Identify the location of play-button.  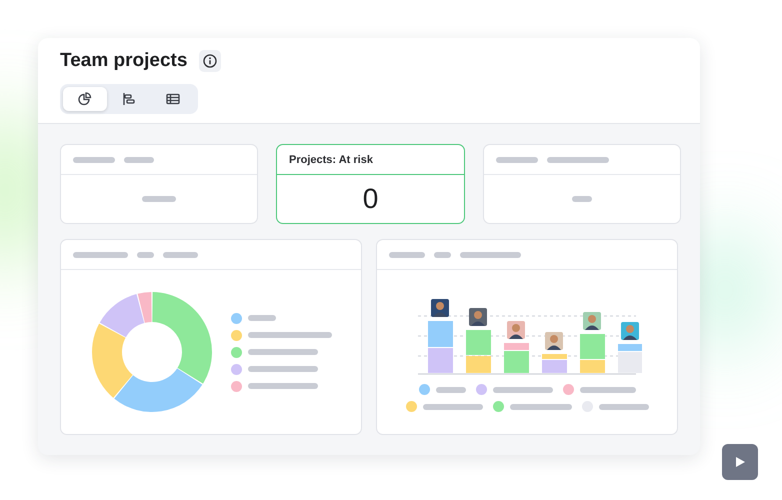
(740, 462).